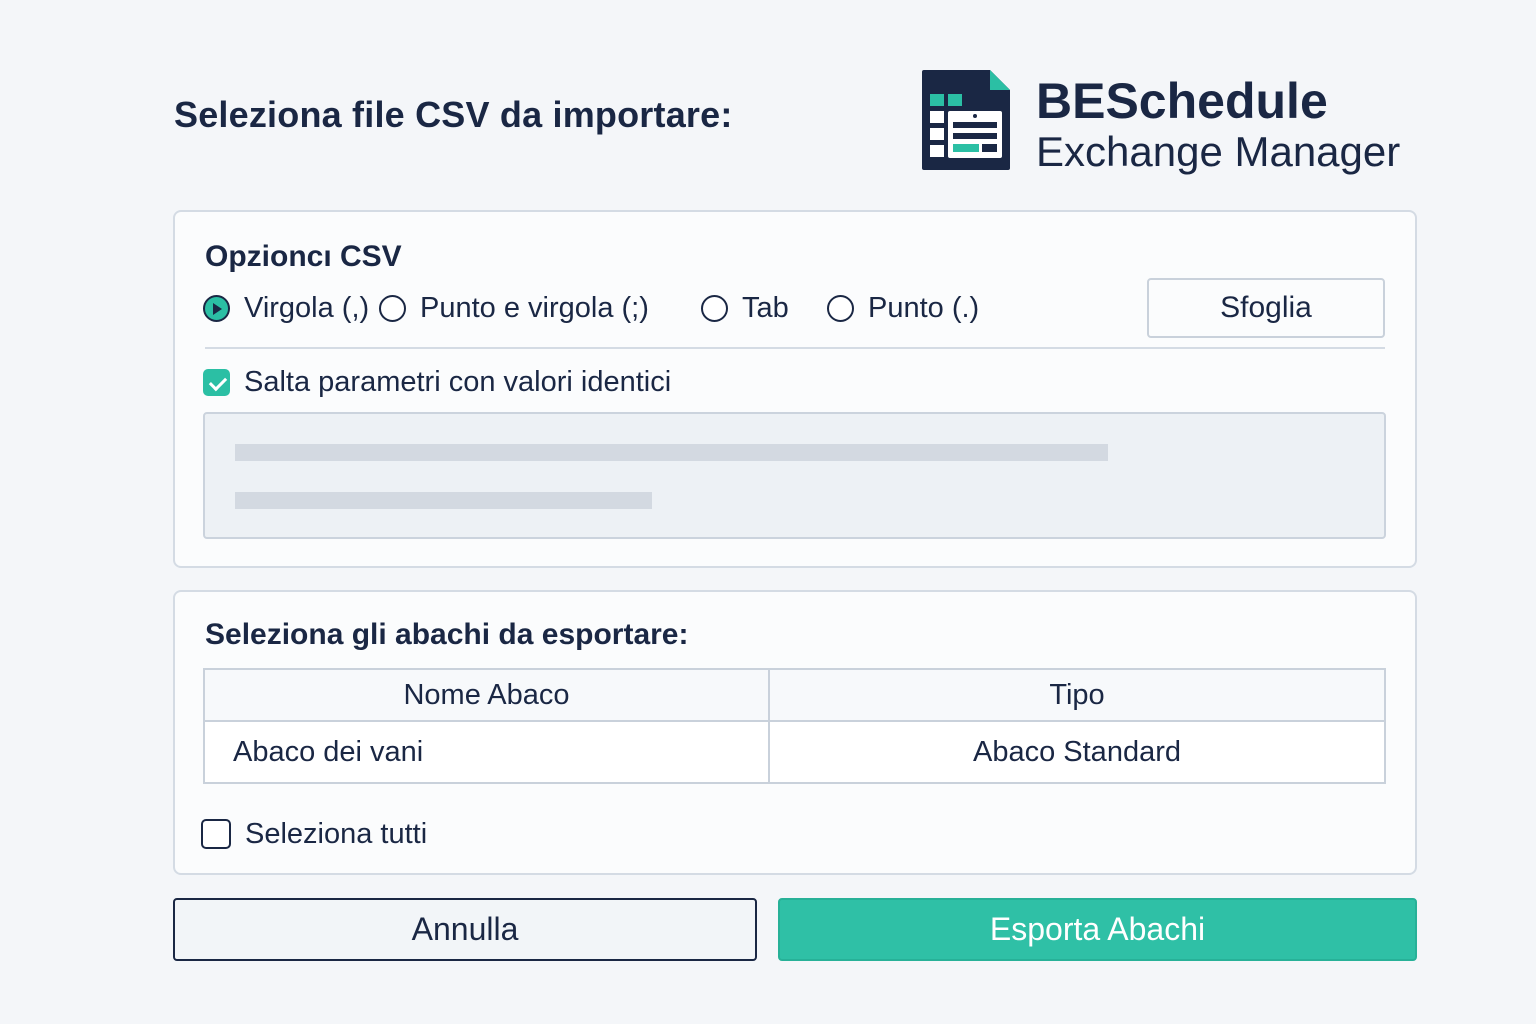 This screenshot has height=1024, width=1536. What do you see at coordinates (1182, 101) in the screenshot?
I see `brand-name: BESchedule` at bounding box center [1182, 101].